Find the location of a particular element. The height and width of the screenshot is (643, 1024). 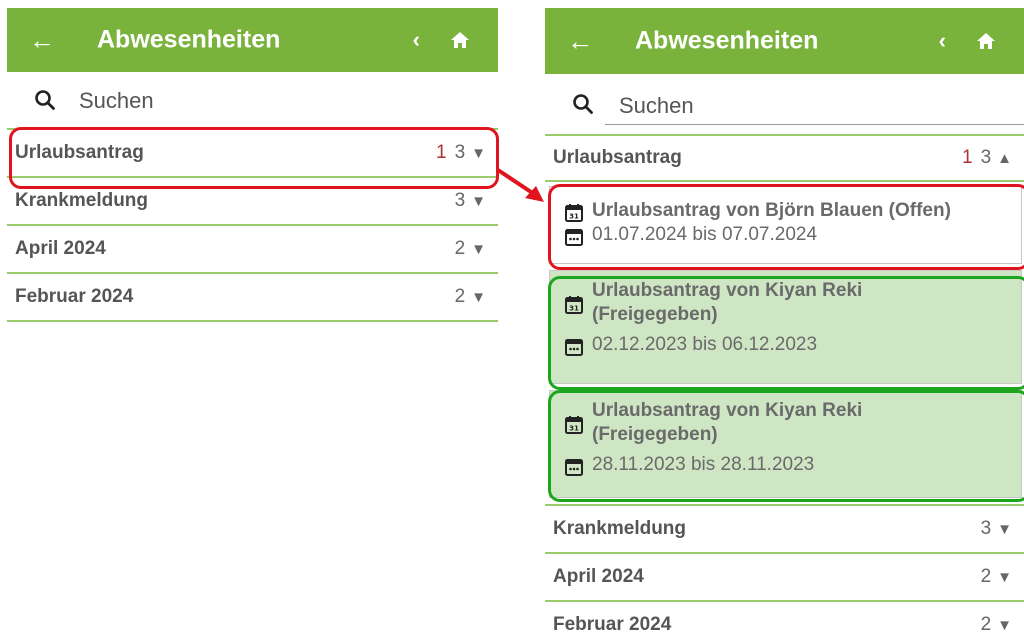

entry-dates: 28.11.2023 bis 28.11.2023 is located at coordinates (703, 464).